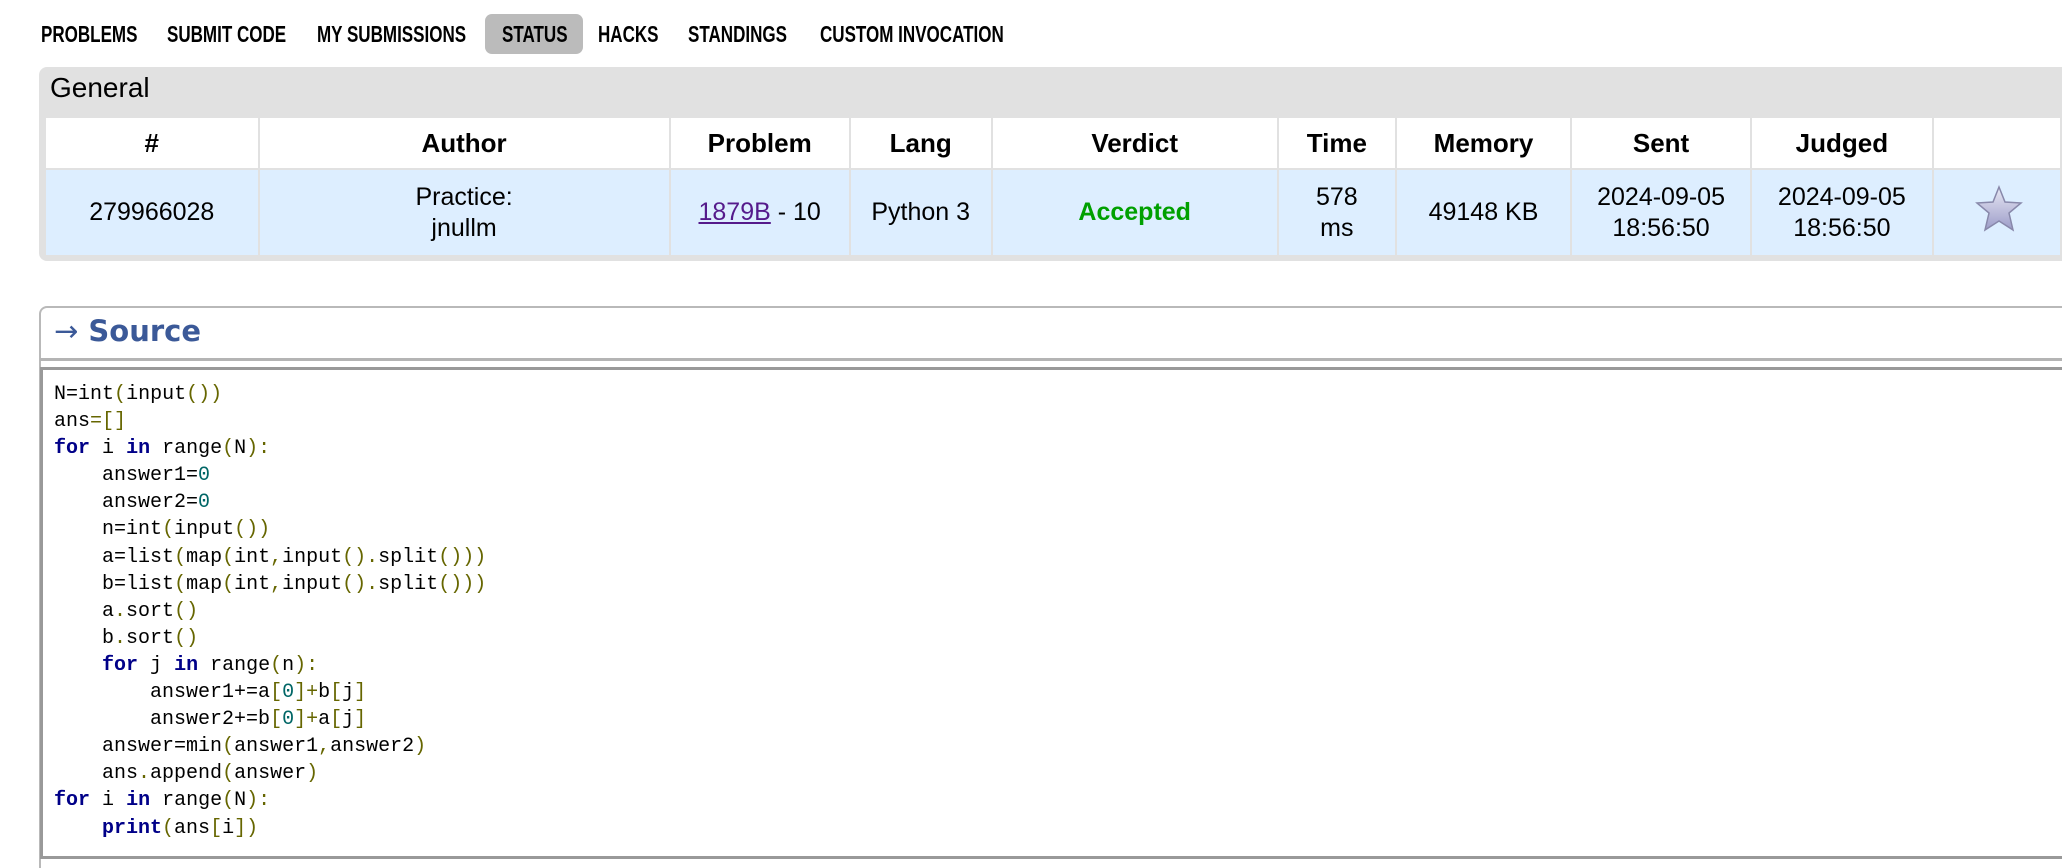  What do you see at coordinates (628, 34) in the screenshot?
I see `nav-hacks: HACKS` at bounding box center [628, 34].